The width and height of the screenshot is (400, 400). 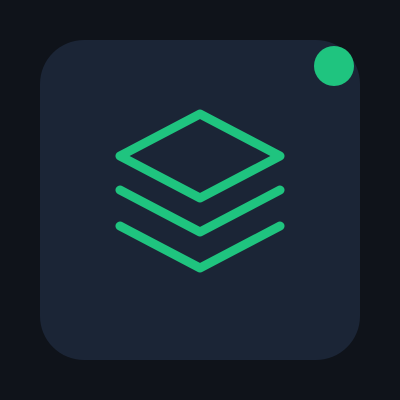 What do you see at coordinates (200, 156) in the screenshot?
I see `layer-top-shape` at bounding box center [200, 156].